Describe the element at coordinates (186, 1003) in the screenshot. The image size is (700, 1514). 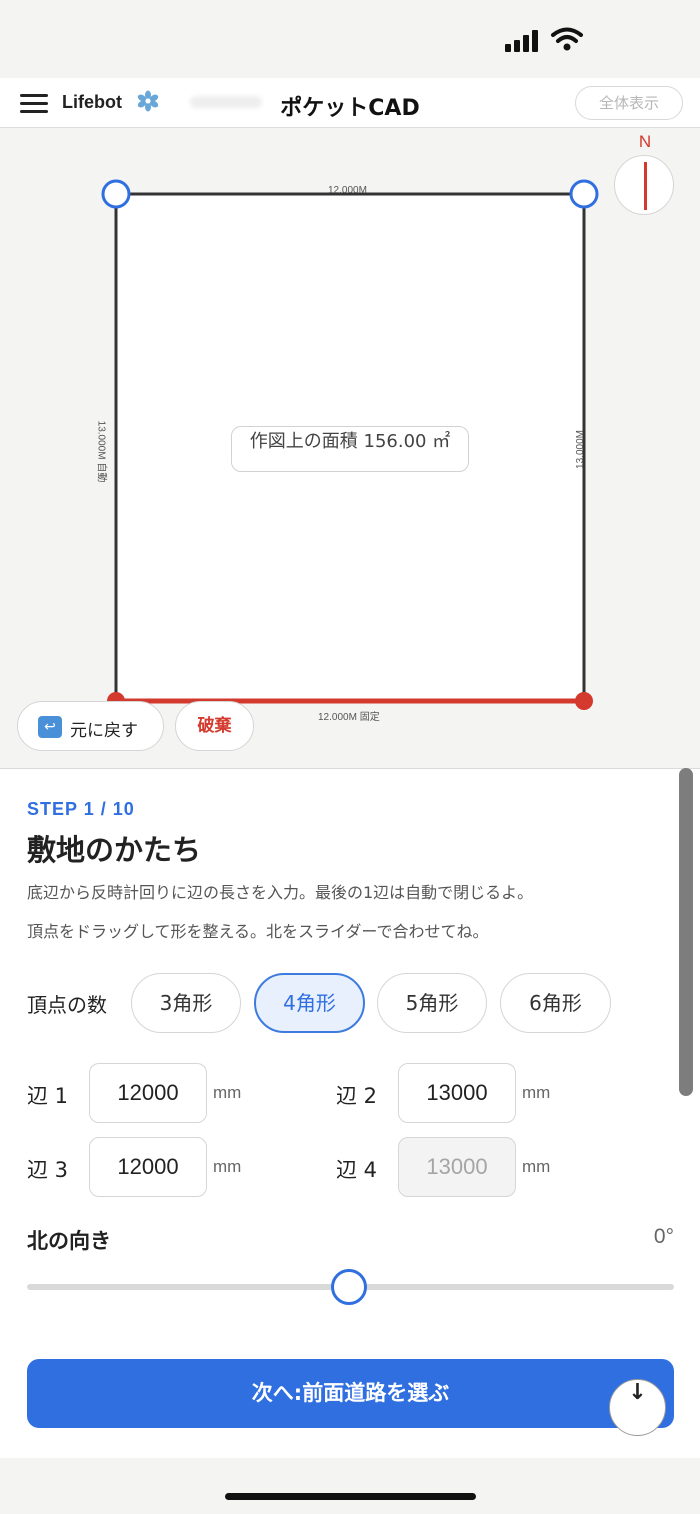
I see `shape-triangle-button: 3角形` at that location.